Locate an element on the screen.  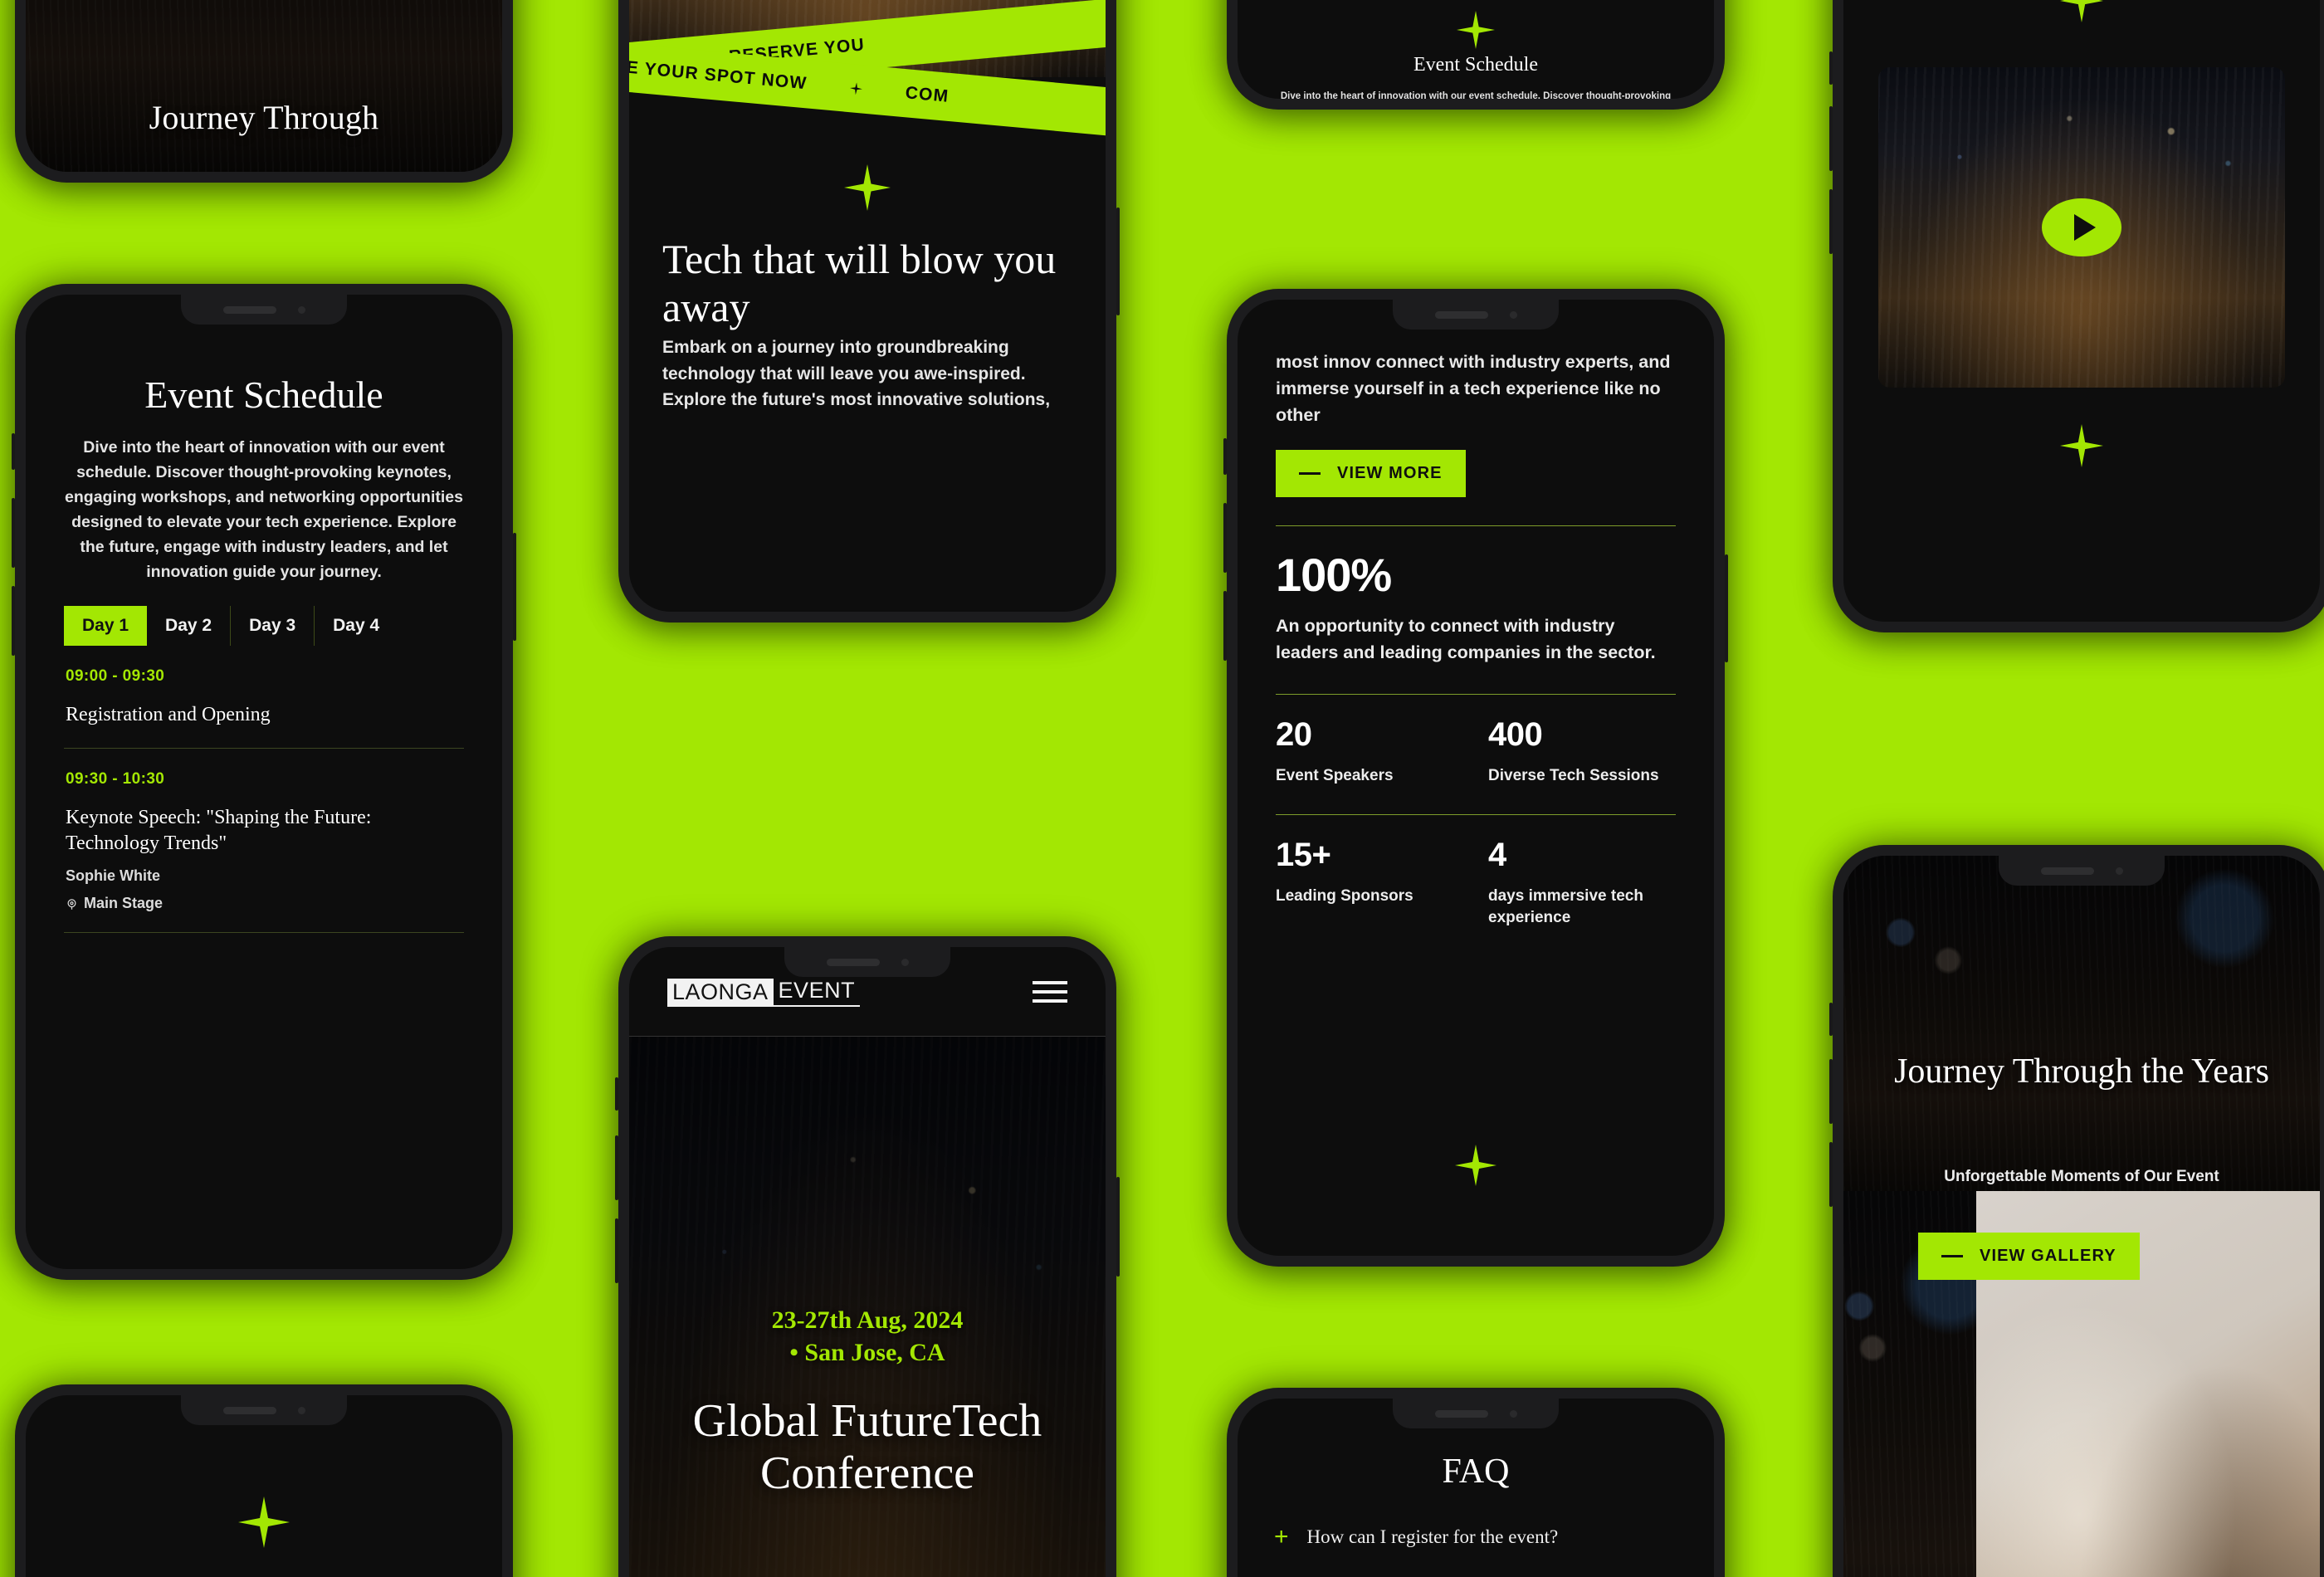
schedule-slot: 09:00 - 09:30 Registration and Opening is located at coordinates (264, 697).